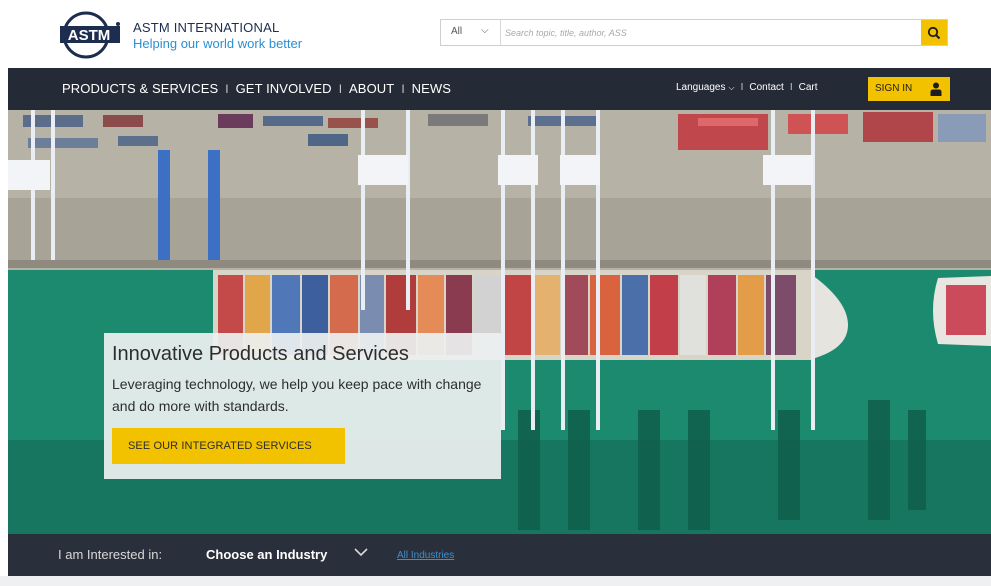  I want to click on search-bar: All ⌵, so click(694, 32).